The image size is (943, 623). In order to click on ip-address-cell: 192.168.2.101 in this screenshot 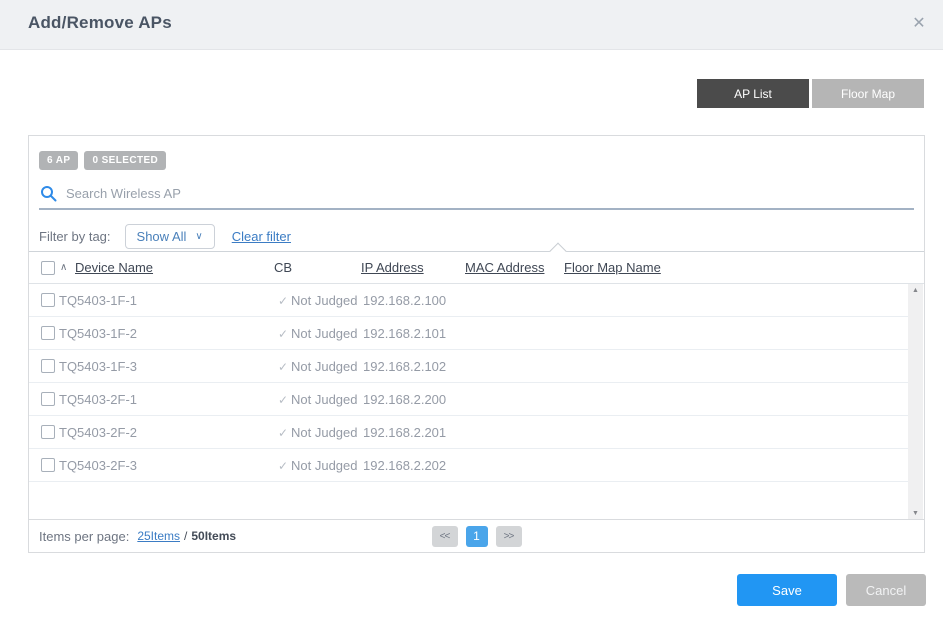, I will do `click(405, 333)`.